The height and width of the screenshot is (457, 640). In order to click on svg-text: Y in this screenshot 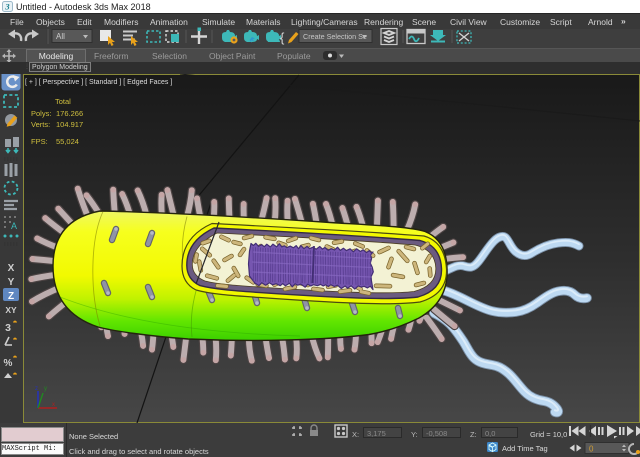, I will do `click(11, 282)`.